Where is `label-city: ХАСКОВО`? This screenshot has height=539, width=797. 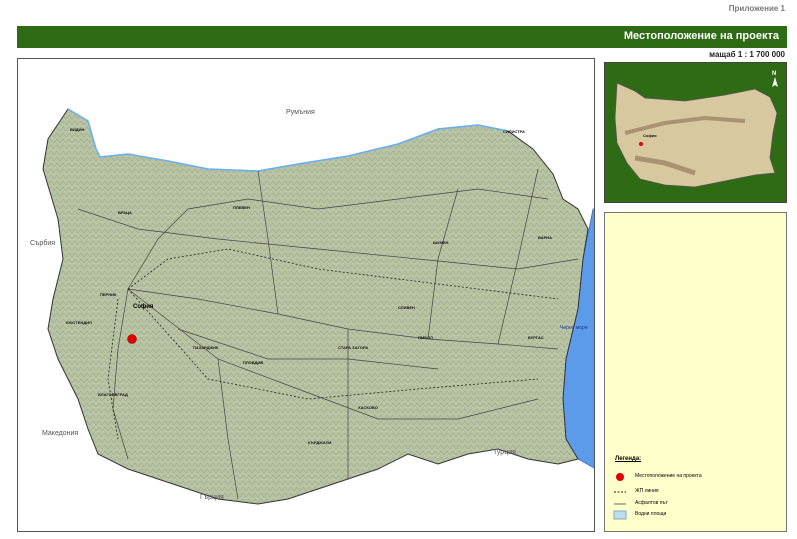 label-city: ХАСКОВО is located at coordinates (368, 407).